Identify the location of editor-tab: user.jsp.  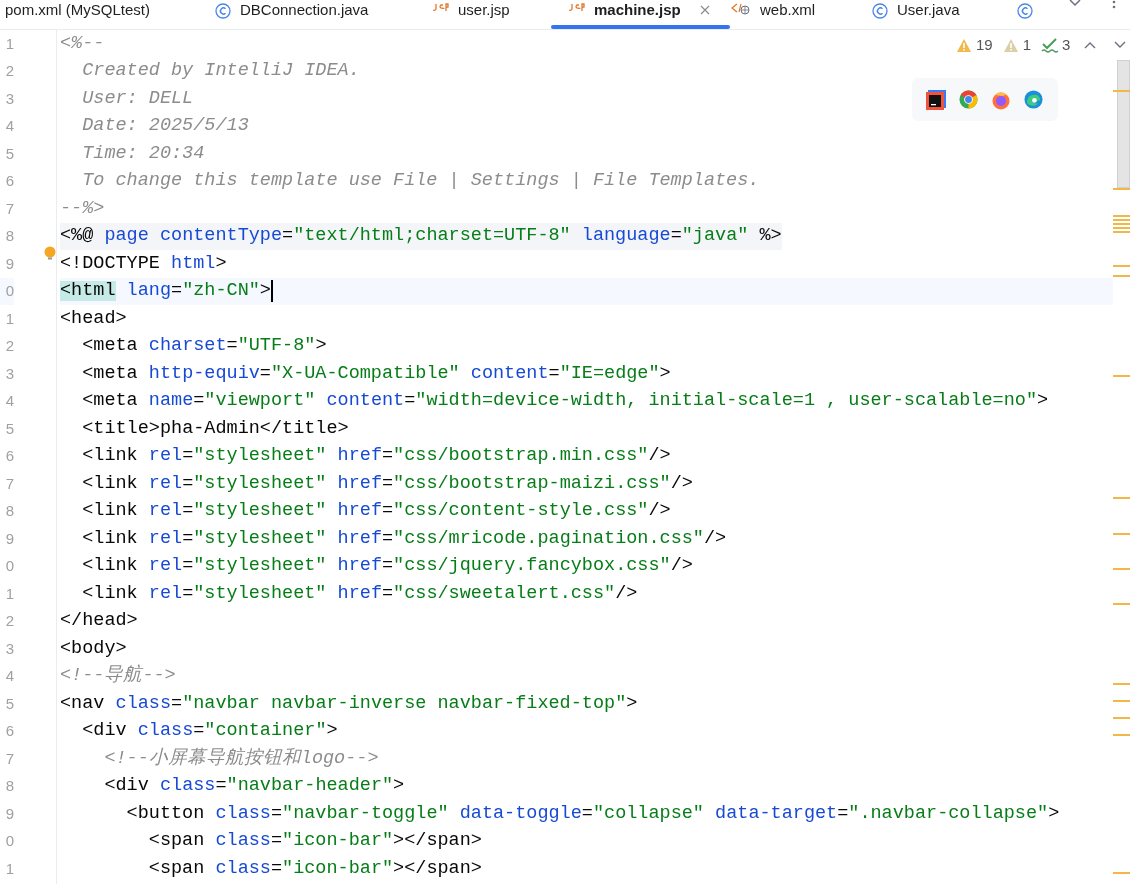
(471, 14).